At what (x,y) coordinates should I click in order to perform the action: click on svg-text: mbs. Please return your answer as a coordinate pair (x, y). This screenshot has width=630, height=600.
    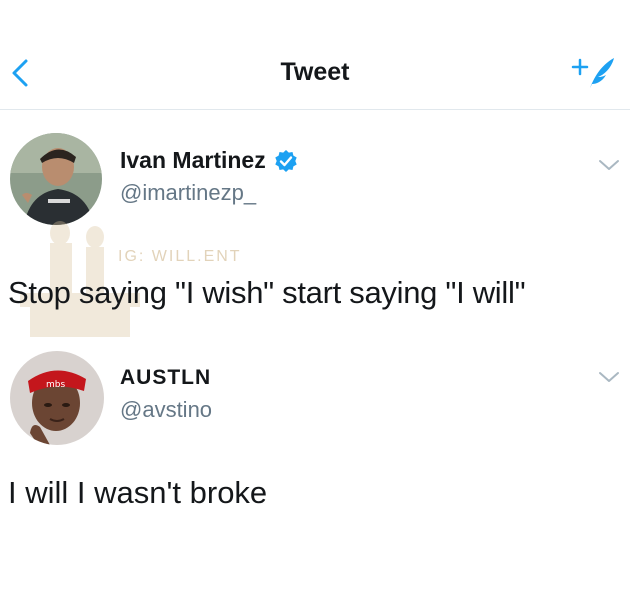
    Looking at the image, I should click on (55, 385).